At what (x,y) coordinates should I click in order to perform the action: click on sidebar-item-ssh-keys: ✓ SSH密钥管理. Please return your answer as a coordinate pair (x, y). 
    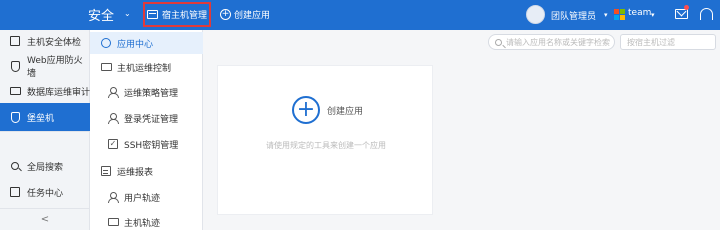
    Looking at the image, I should click on (142, 144).